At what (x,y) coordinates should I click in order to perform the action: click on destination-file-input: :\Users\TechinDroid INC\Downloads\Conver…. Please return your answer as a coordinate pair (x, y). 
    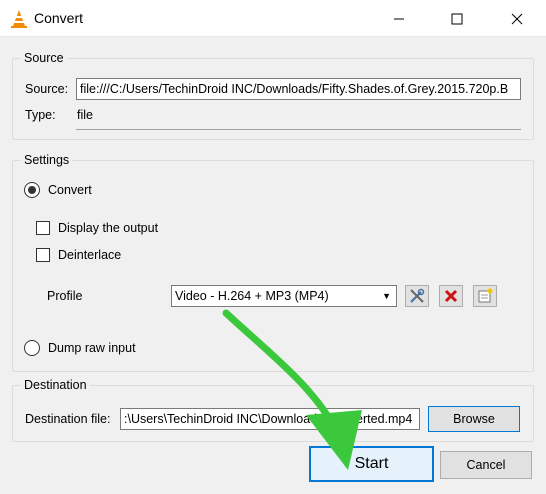
    Looking at the image, I should click on (270, 419).